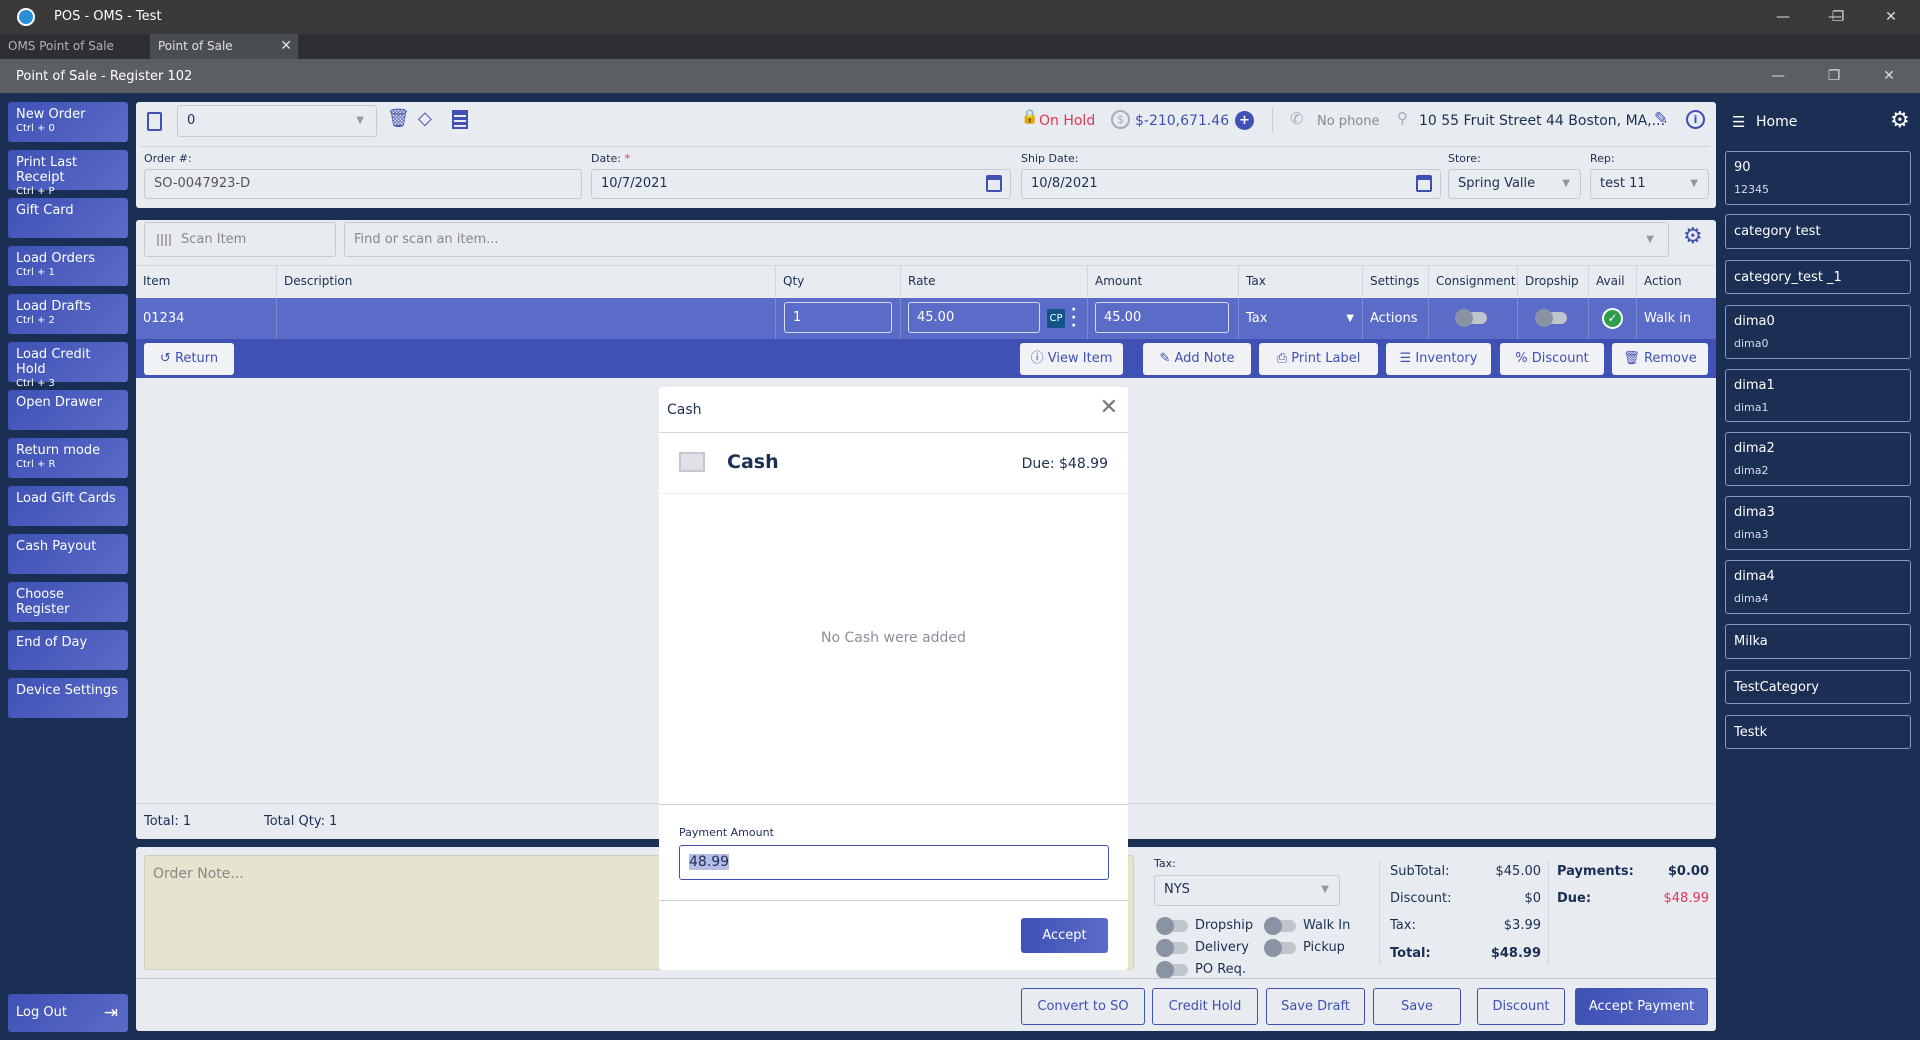  Describe the element at coordinates (894, 862) in the screenshot. I see `payment-amount-input: 48.99` at that location.